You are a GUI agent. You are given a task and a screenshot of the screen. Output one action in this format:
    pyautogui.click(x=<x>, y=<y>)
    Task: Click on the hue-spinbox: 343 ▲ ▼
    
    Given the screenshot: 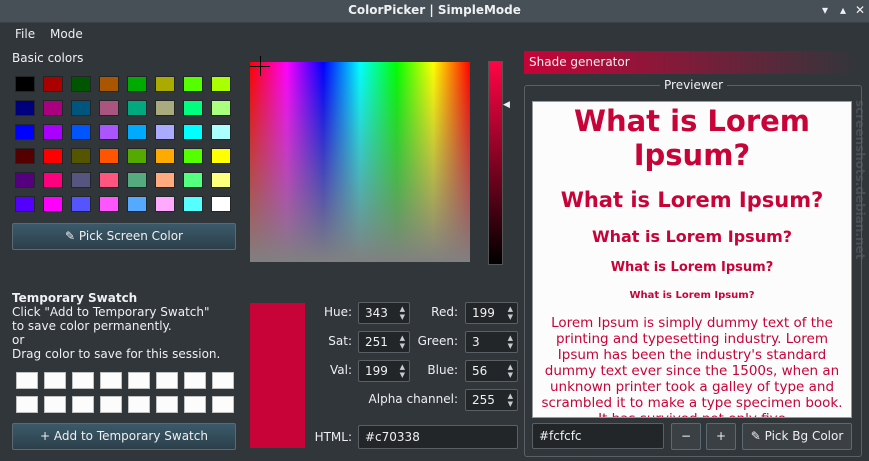 What is the action you would take?
    pyautogui.click(x=384, y=313)
    